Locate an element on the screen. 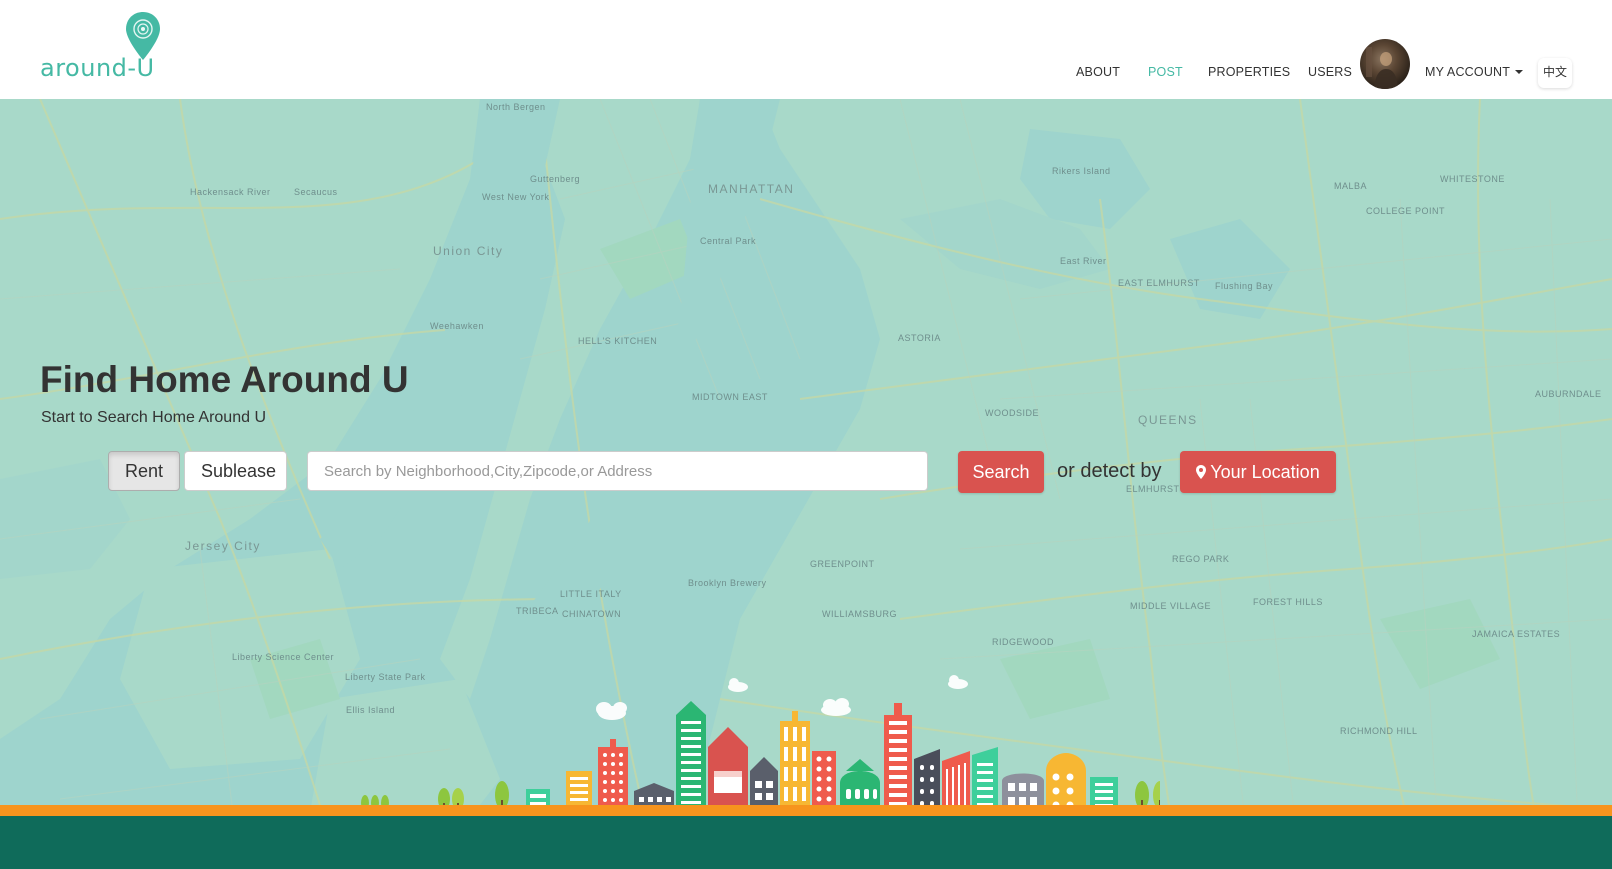 The width and height of the screenshot is (1612, 869). my-account-label: MY ACCOUNT is located at coordinates (1468, 72).